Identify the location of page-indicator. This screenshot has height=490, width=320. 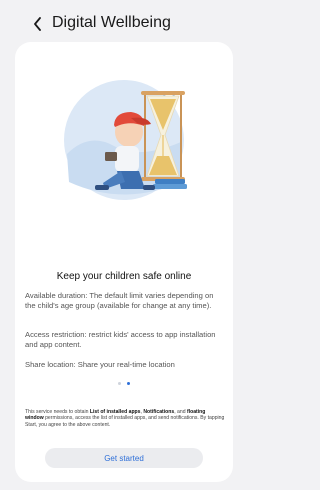
(124, 383).